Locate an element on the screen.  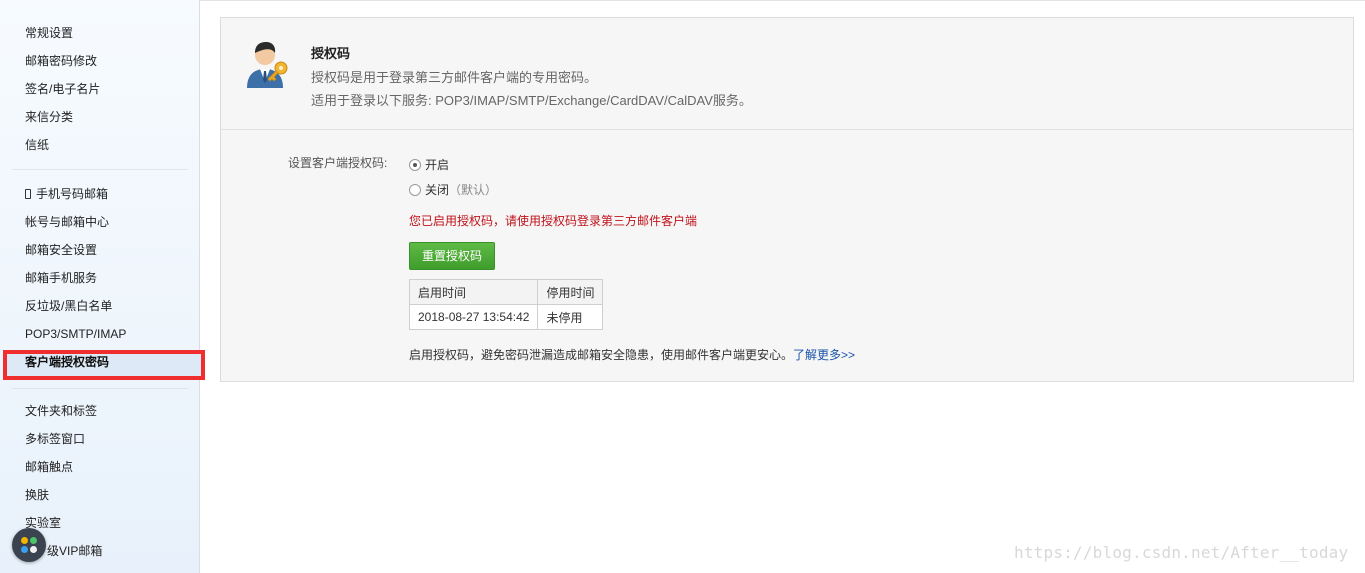
radio-option-off: 关闭（默认） is located at coordinates (453, 189).